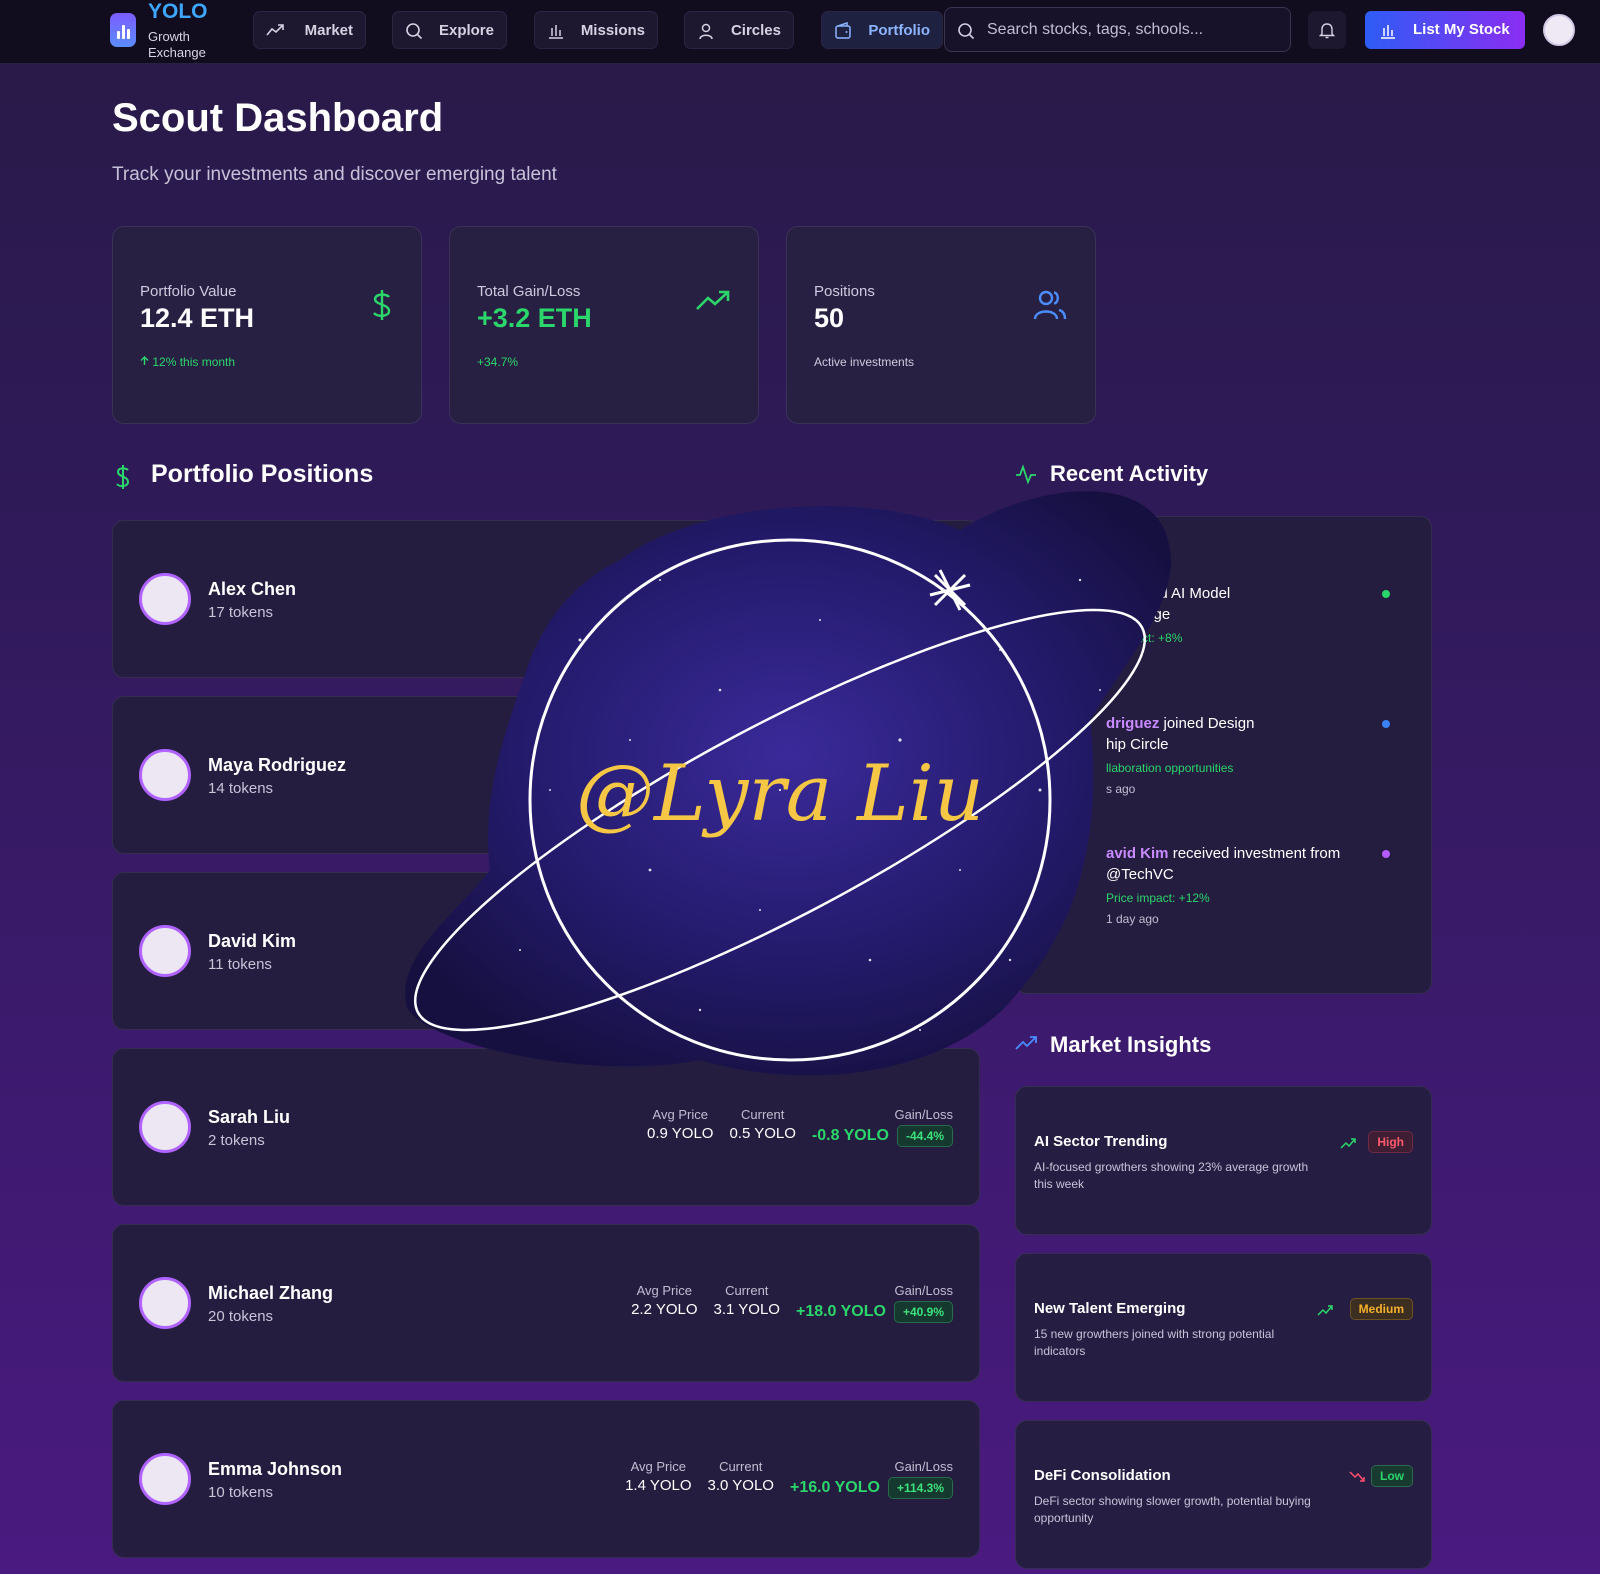 Image resolution: width=1600 pixels, height=1574 pixels. I want to click on avg-price: 1.4 YOLO, so click(658, 1485).